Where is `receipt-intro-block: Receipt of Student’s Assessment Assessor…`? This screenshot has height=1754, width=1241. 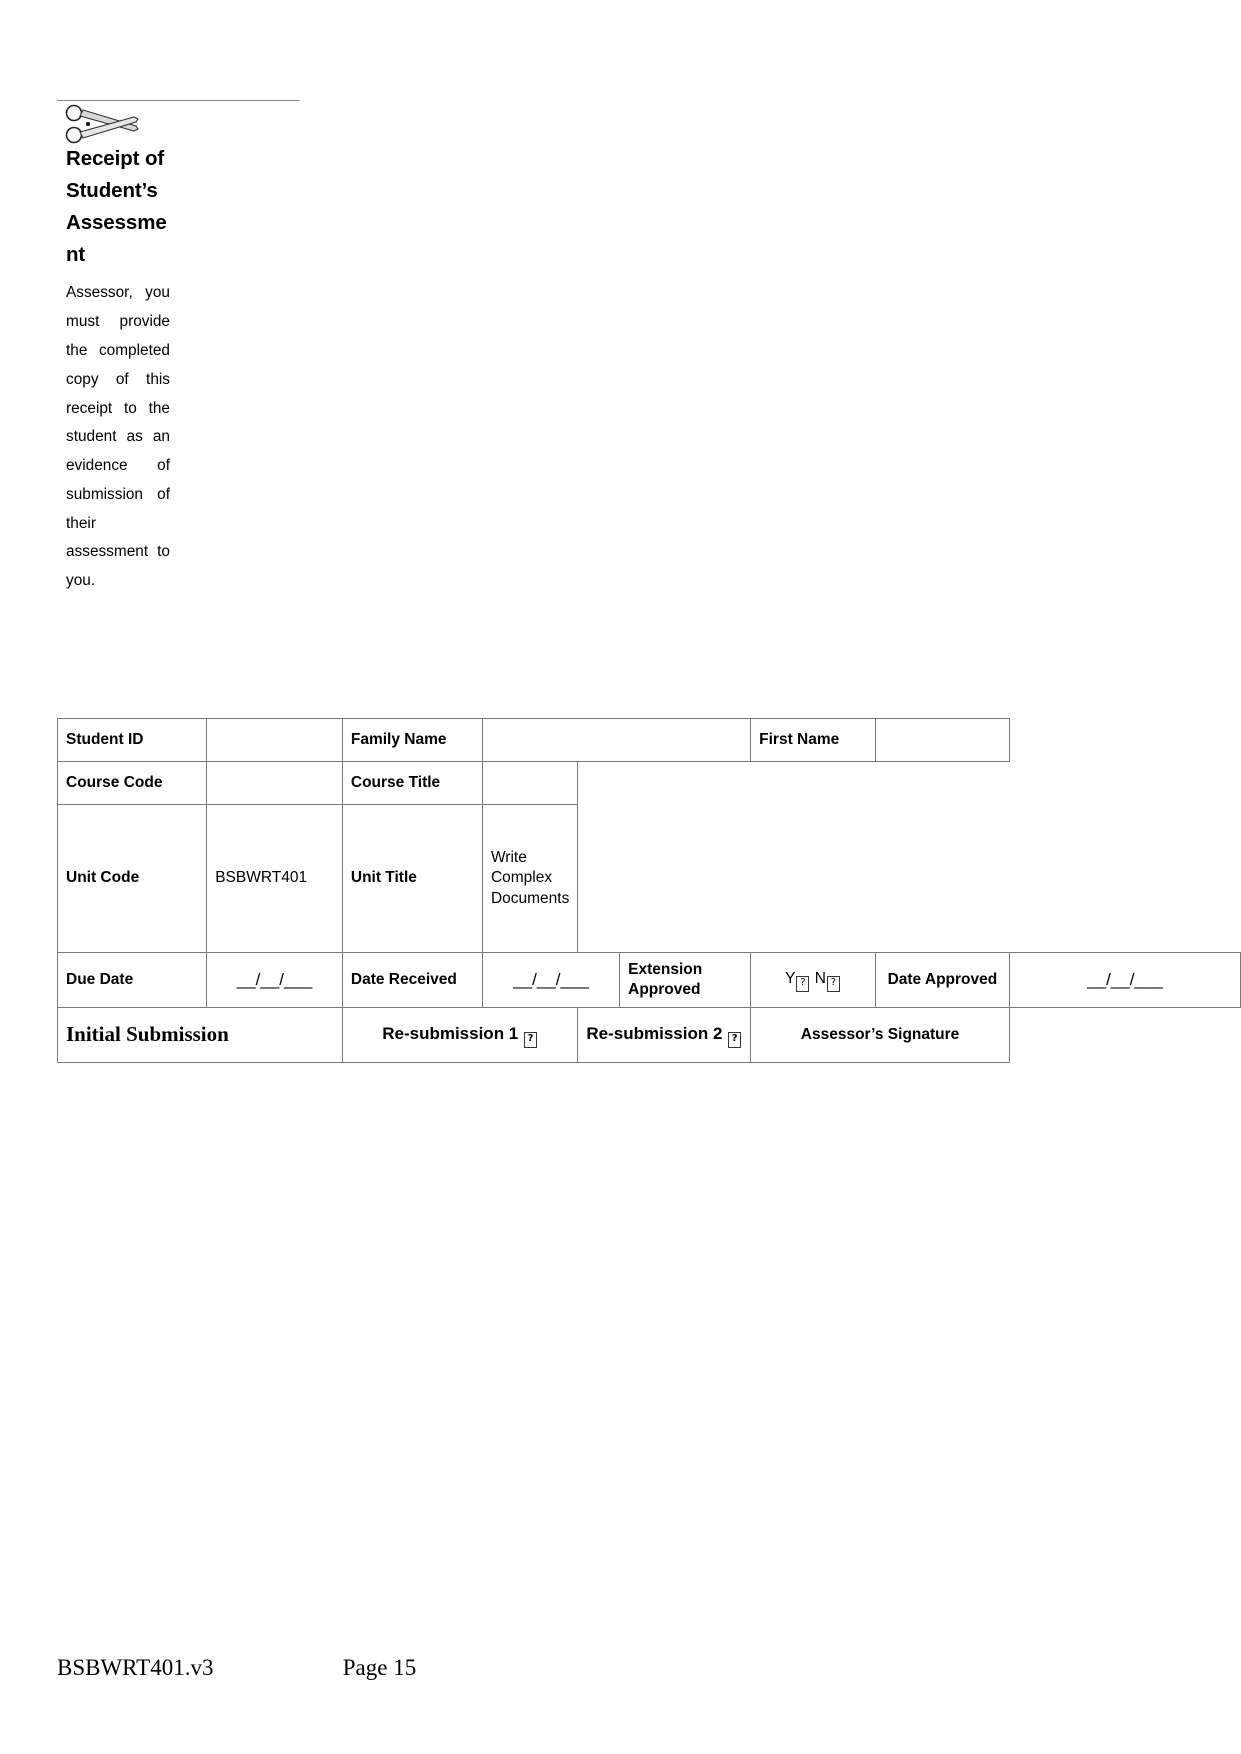
receipt-intro-block: Receipt of Student’s Assessment Assessor… is located at coordinates (118, 384).